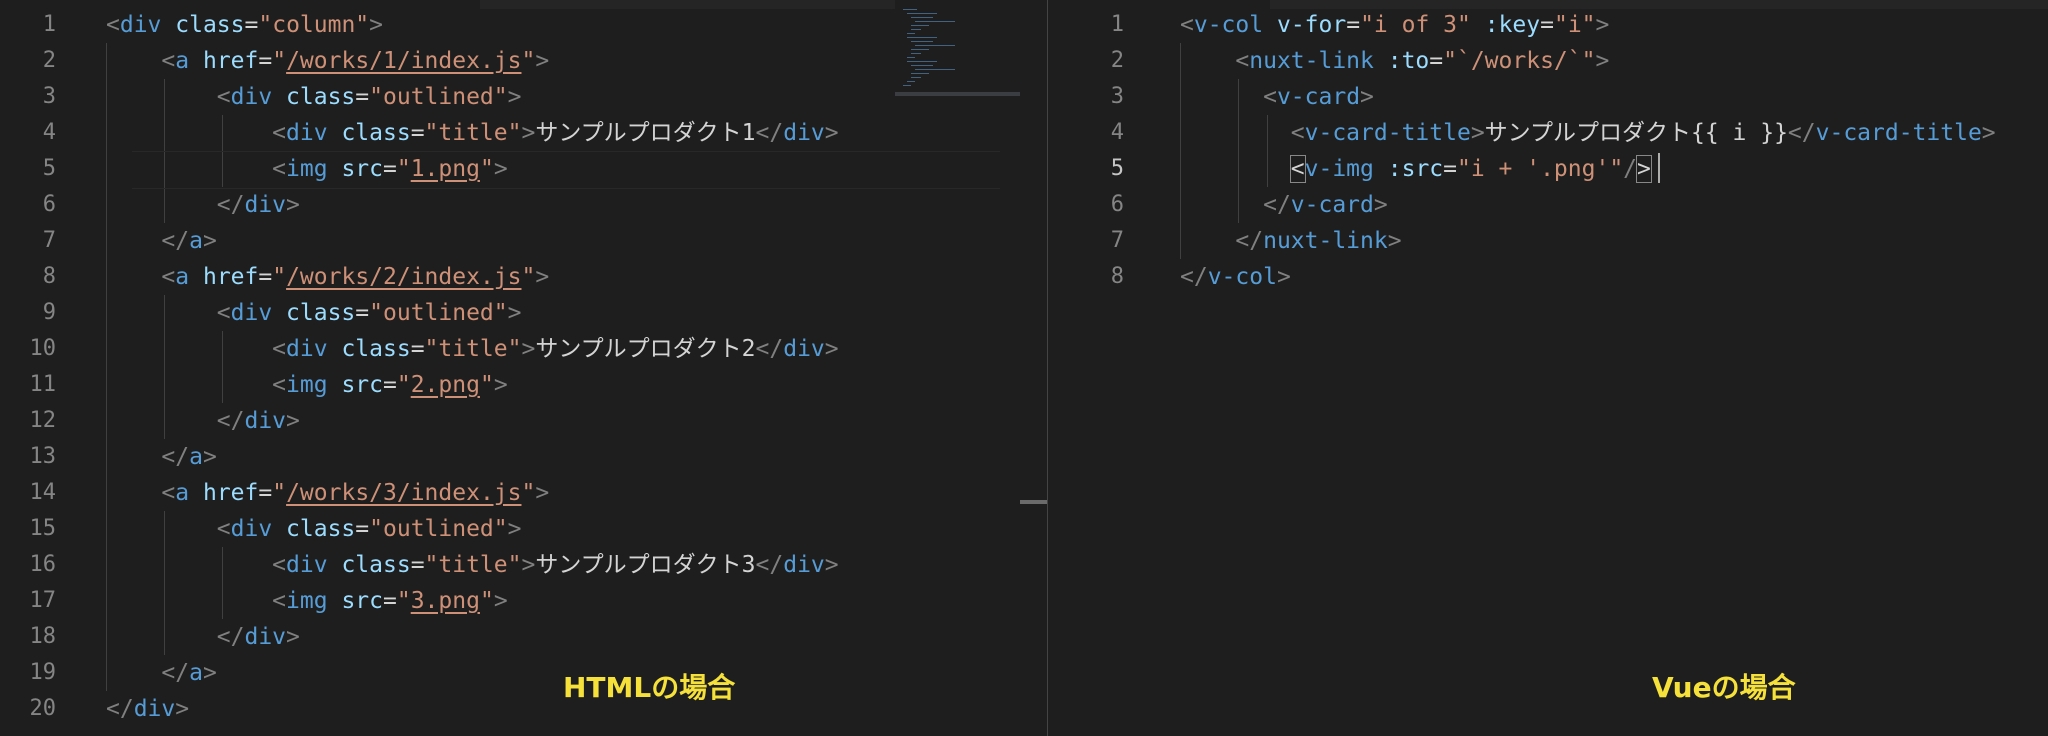 The height and width of the screenshot is (736, 2048). What do you see at coordinates (472, 133) in the screenshot?
I see `code-text: <div class="title">サンプルプロダクト1</div>` at bounding box center [472, 133].